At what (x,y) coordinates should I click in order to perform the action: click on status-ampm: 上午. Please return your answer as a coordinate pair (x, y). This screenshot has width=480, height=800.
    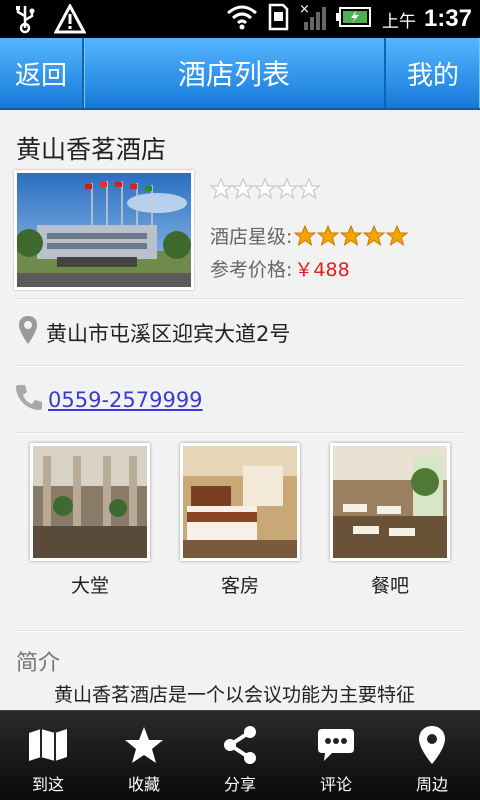
    Looking at the image, I should click on (398, 21).